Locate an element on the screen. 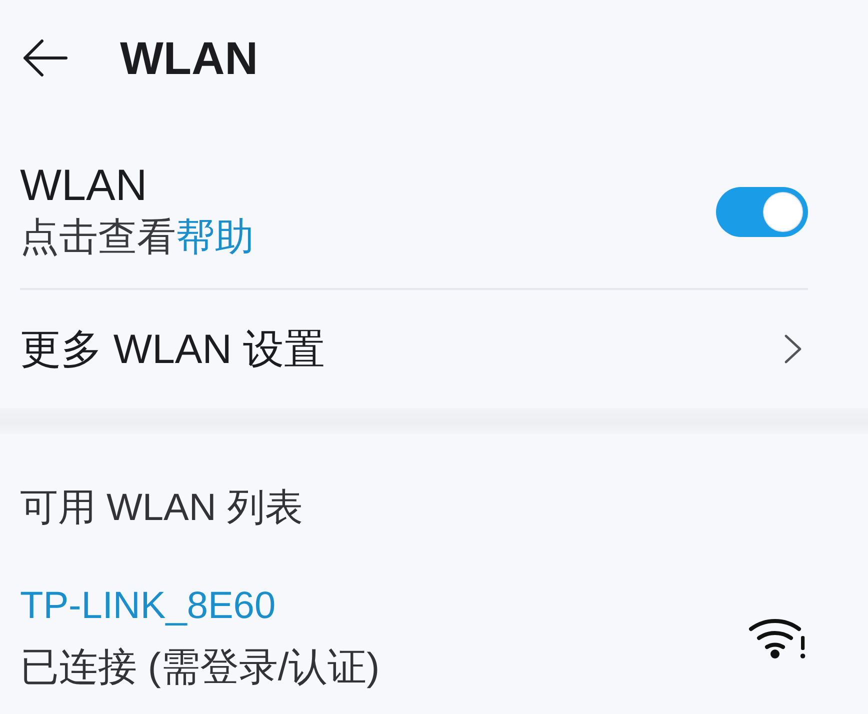 This screenshot has height=714, width=868. back-button is located at coordinates (45, 58).